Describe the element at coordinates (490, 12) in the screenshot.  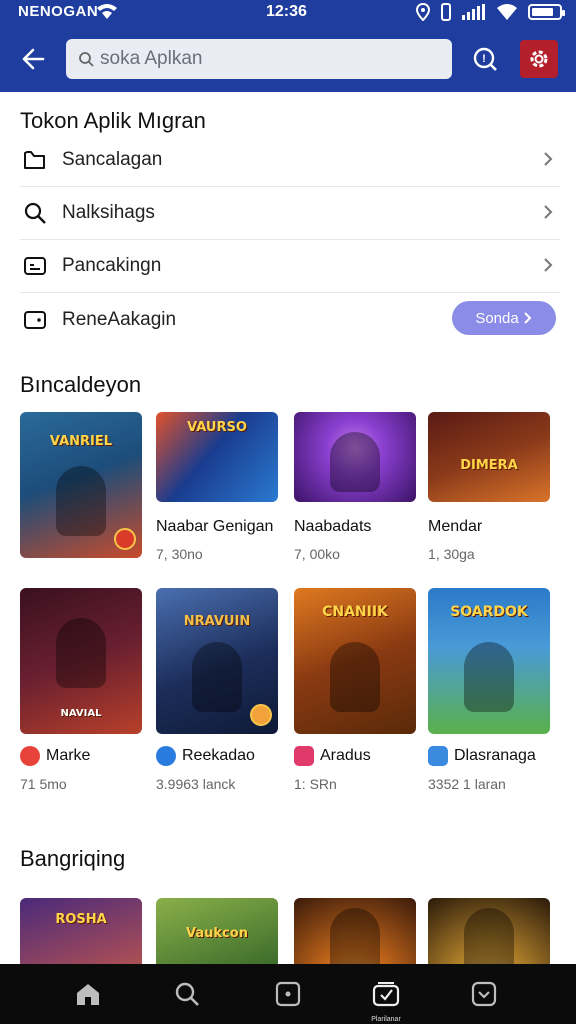
I see `status-icons` at that location.